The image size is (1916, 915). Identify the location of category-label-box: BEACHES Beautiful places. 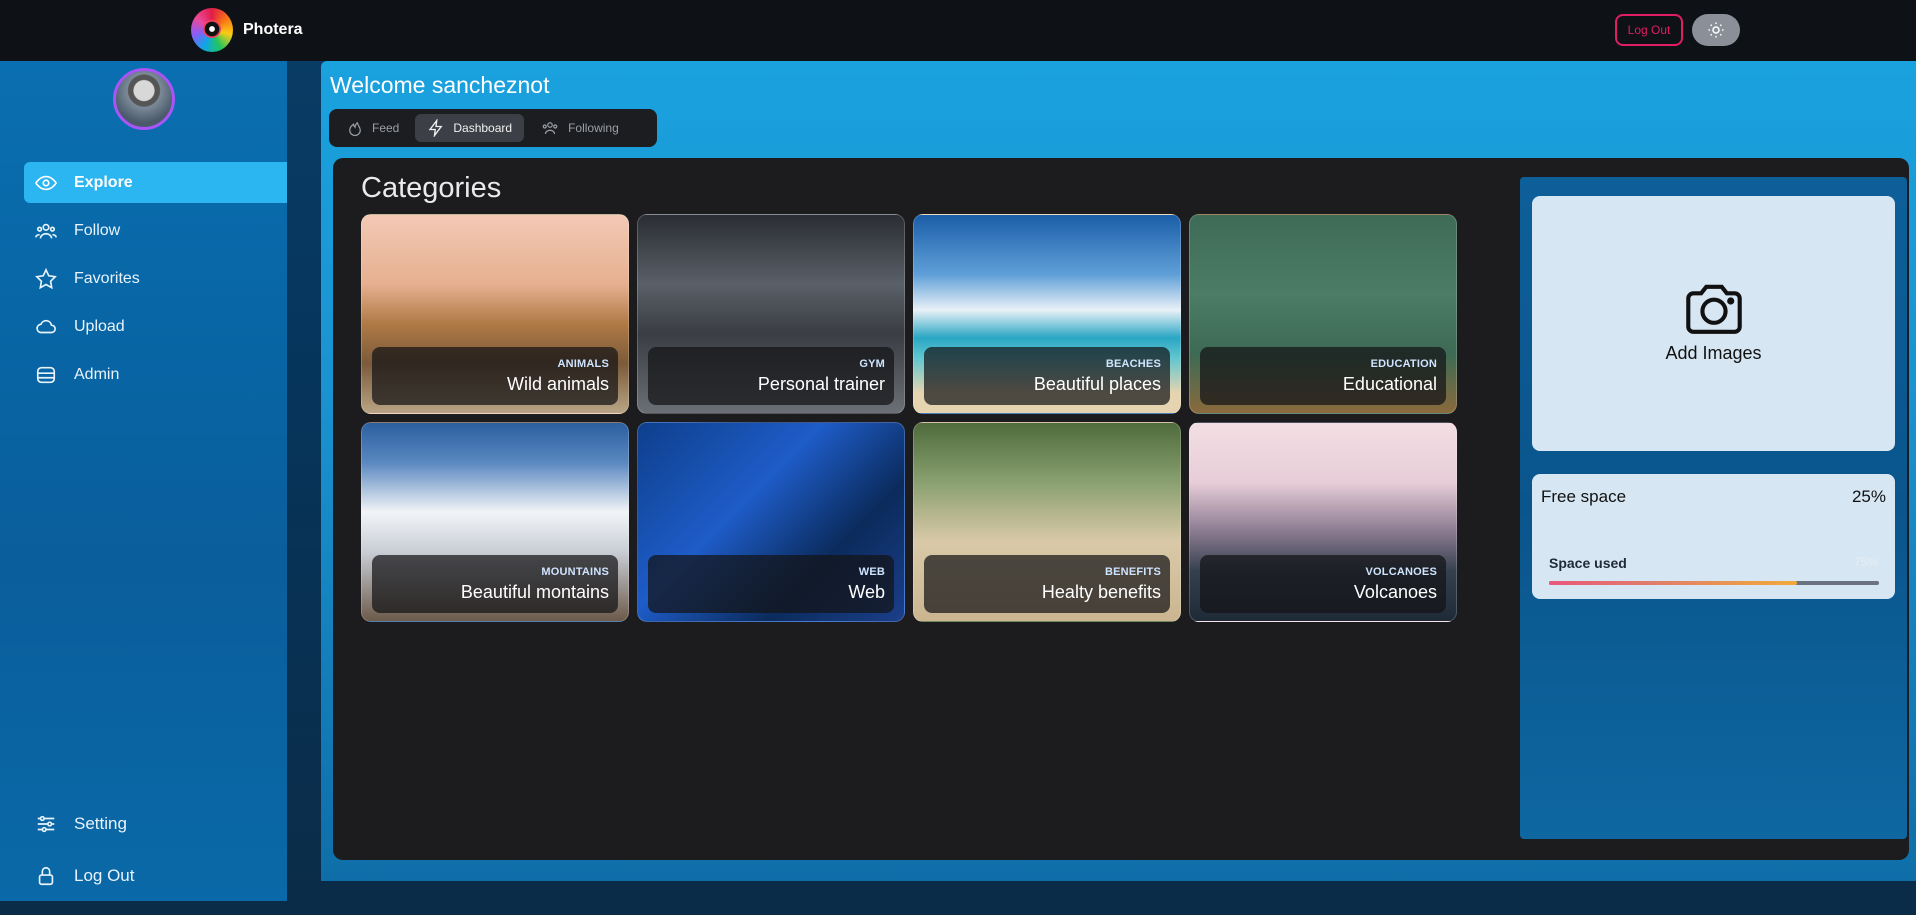
(1047, 376).